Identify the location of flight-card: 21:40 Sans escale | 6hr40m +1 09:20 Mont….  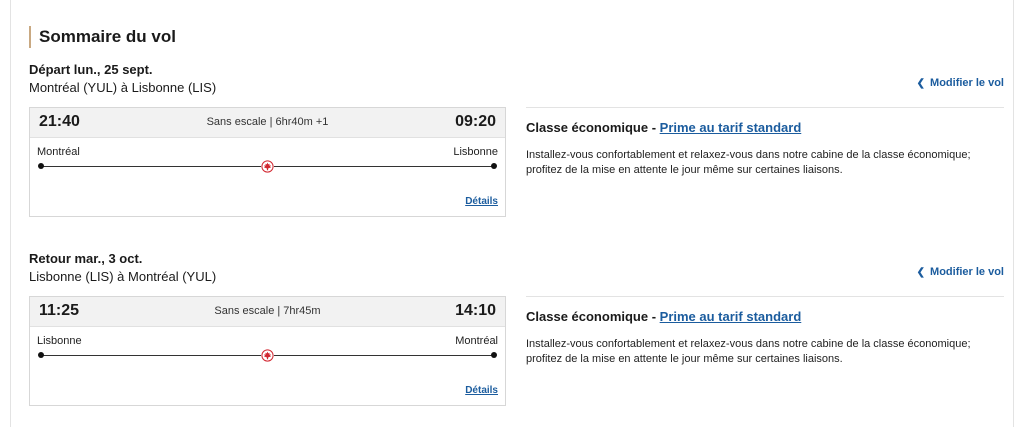
(267, 162).